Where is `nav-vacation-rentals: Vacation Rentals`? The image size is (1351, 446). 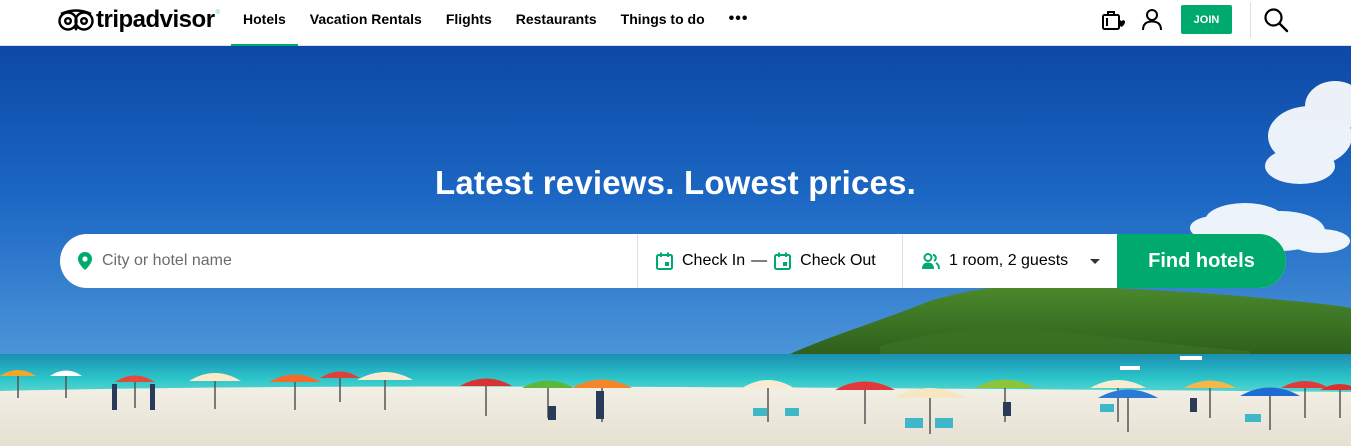
nav-vacation-rentals: Vacation Rentals is located at coordinates (366, 23).